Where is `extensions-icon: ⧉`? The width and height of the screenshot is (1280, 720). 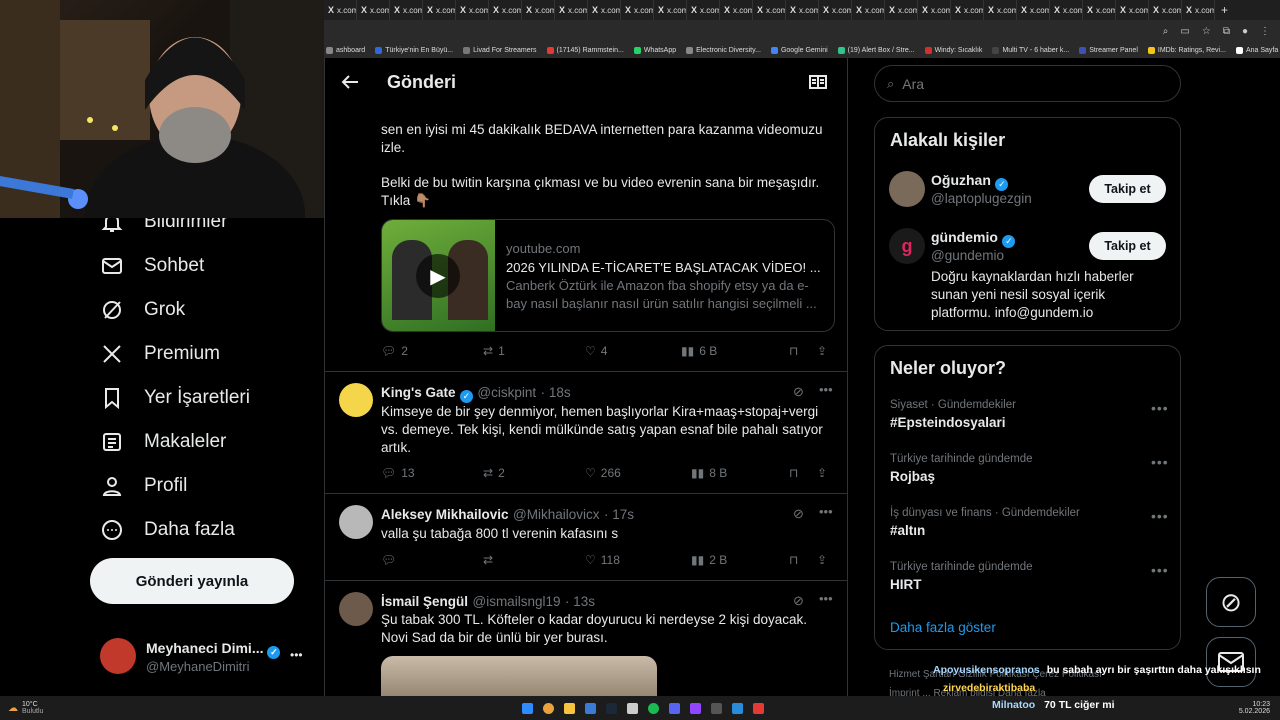 extensions-icon: ⧉ is located at coordinates (1226, 31).